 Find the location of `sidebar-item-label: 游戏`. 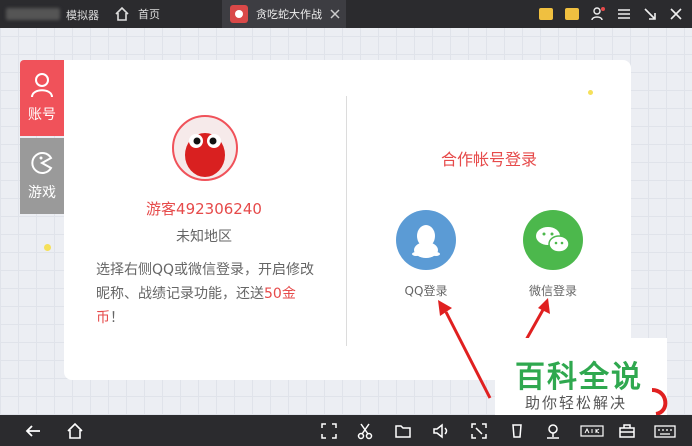

sidebar-item-label: 游戏 is located at coordinates (42, 193).